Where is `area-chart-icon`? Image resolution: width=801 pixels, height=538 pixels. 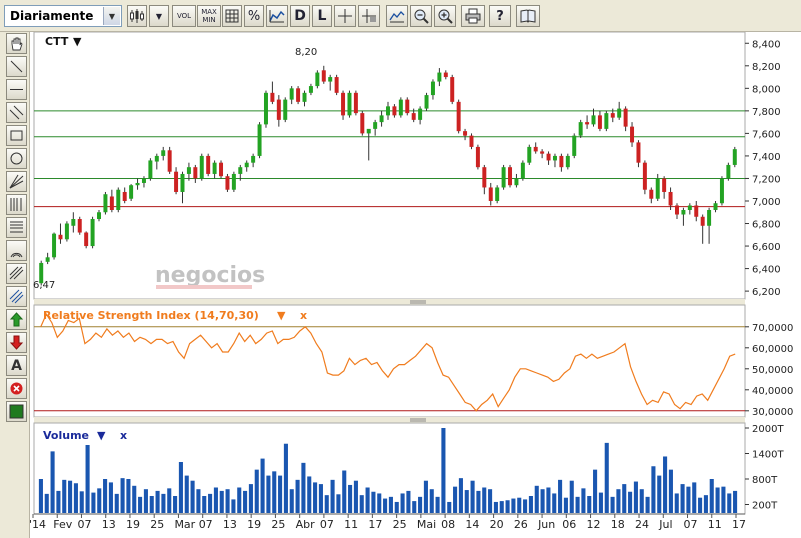 area-chart-icon is located at coordinates (277, 16).